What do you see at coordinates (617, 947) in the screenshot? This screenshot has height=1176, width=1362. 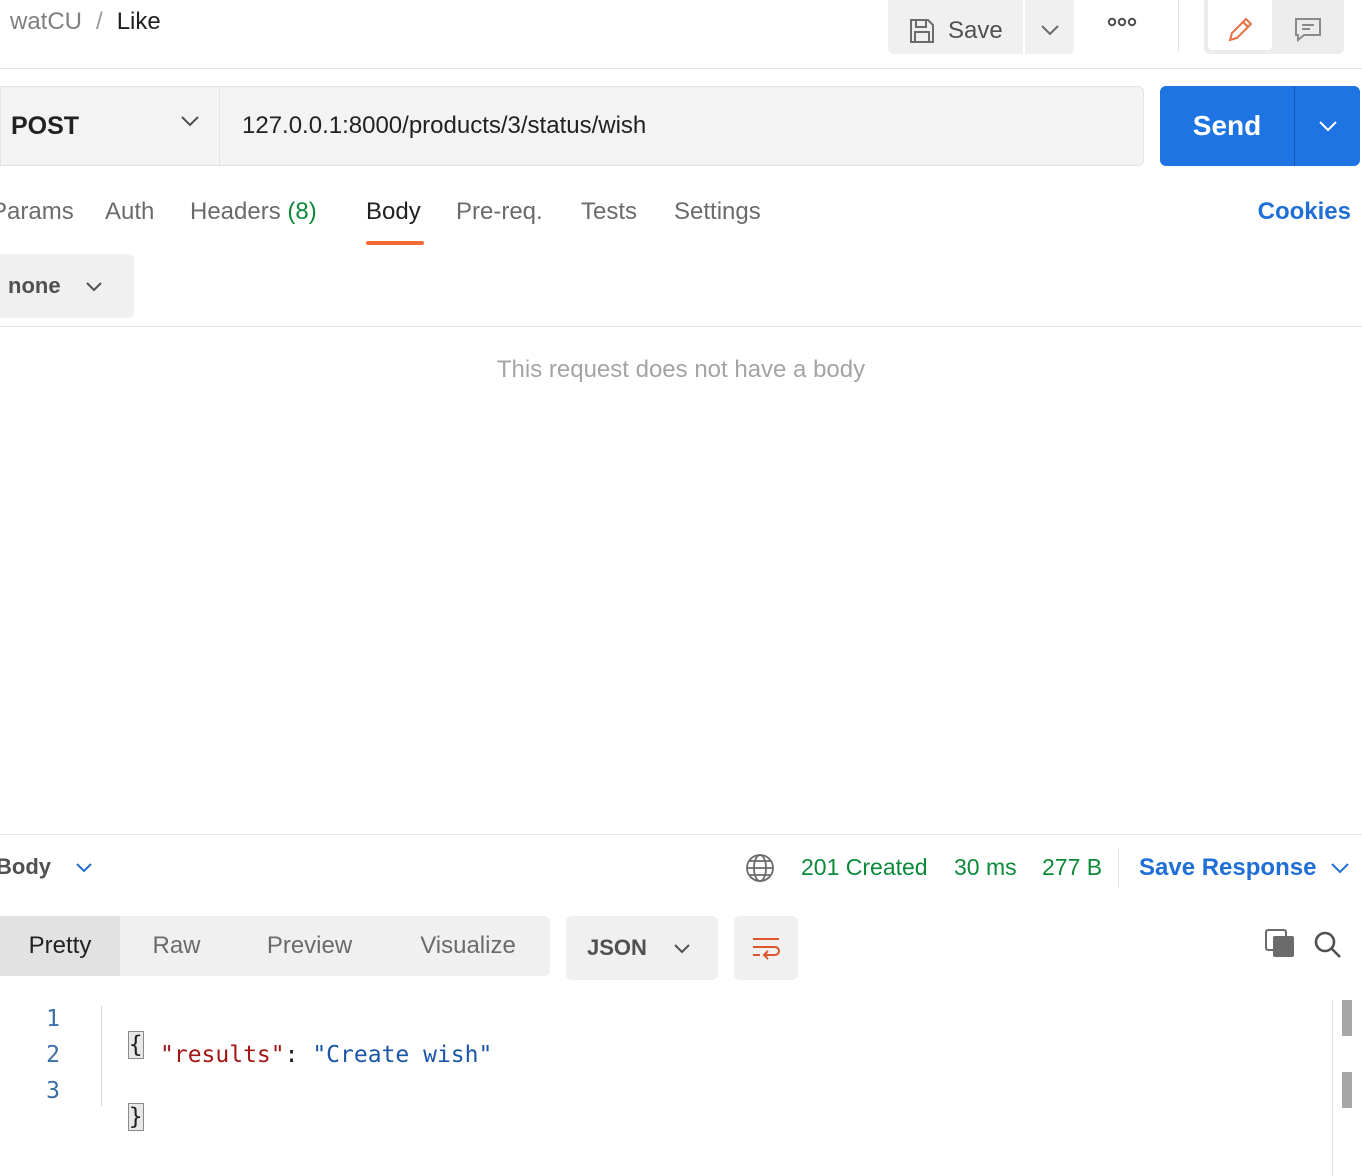 I see `response-format-label: JSON` at bounding box center [617, 947].